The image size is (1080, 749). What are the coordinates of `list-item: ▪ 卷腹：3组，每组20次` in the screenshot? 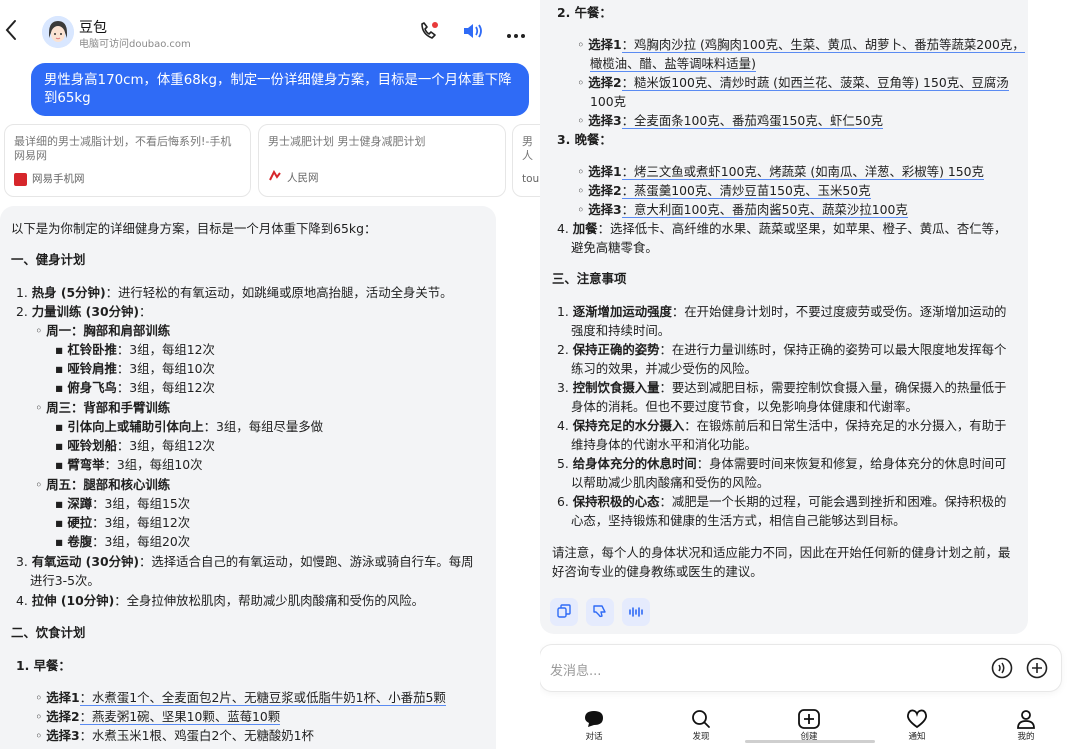 It's located at (123, 541).